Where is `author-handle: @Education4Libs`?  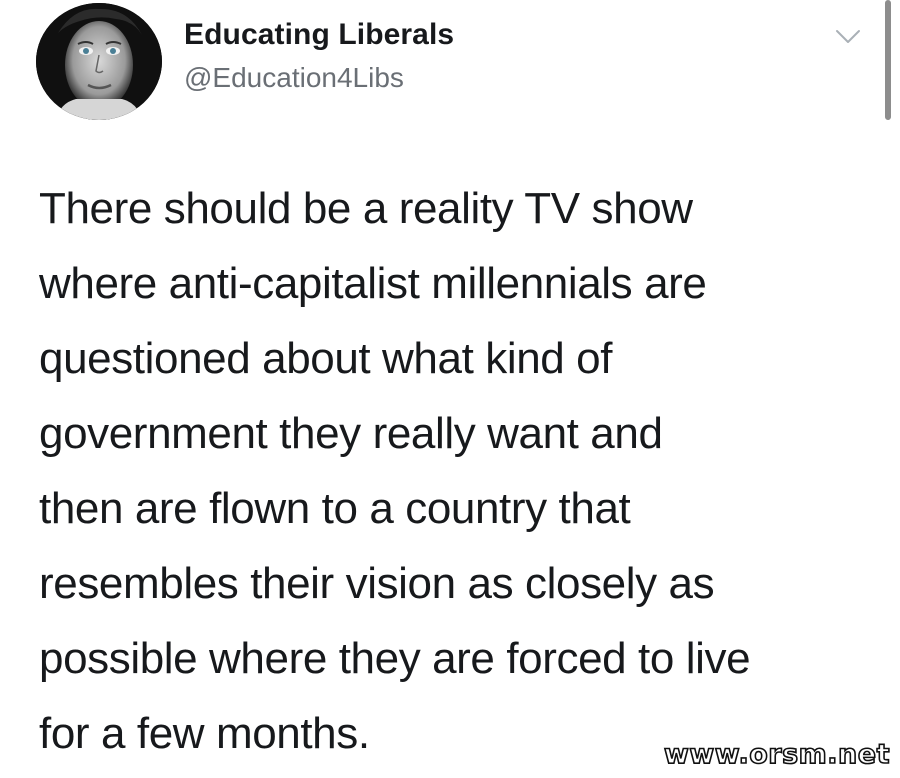
author-handle: @Education4Libs is located at coordinates (319, 78).